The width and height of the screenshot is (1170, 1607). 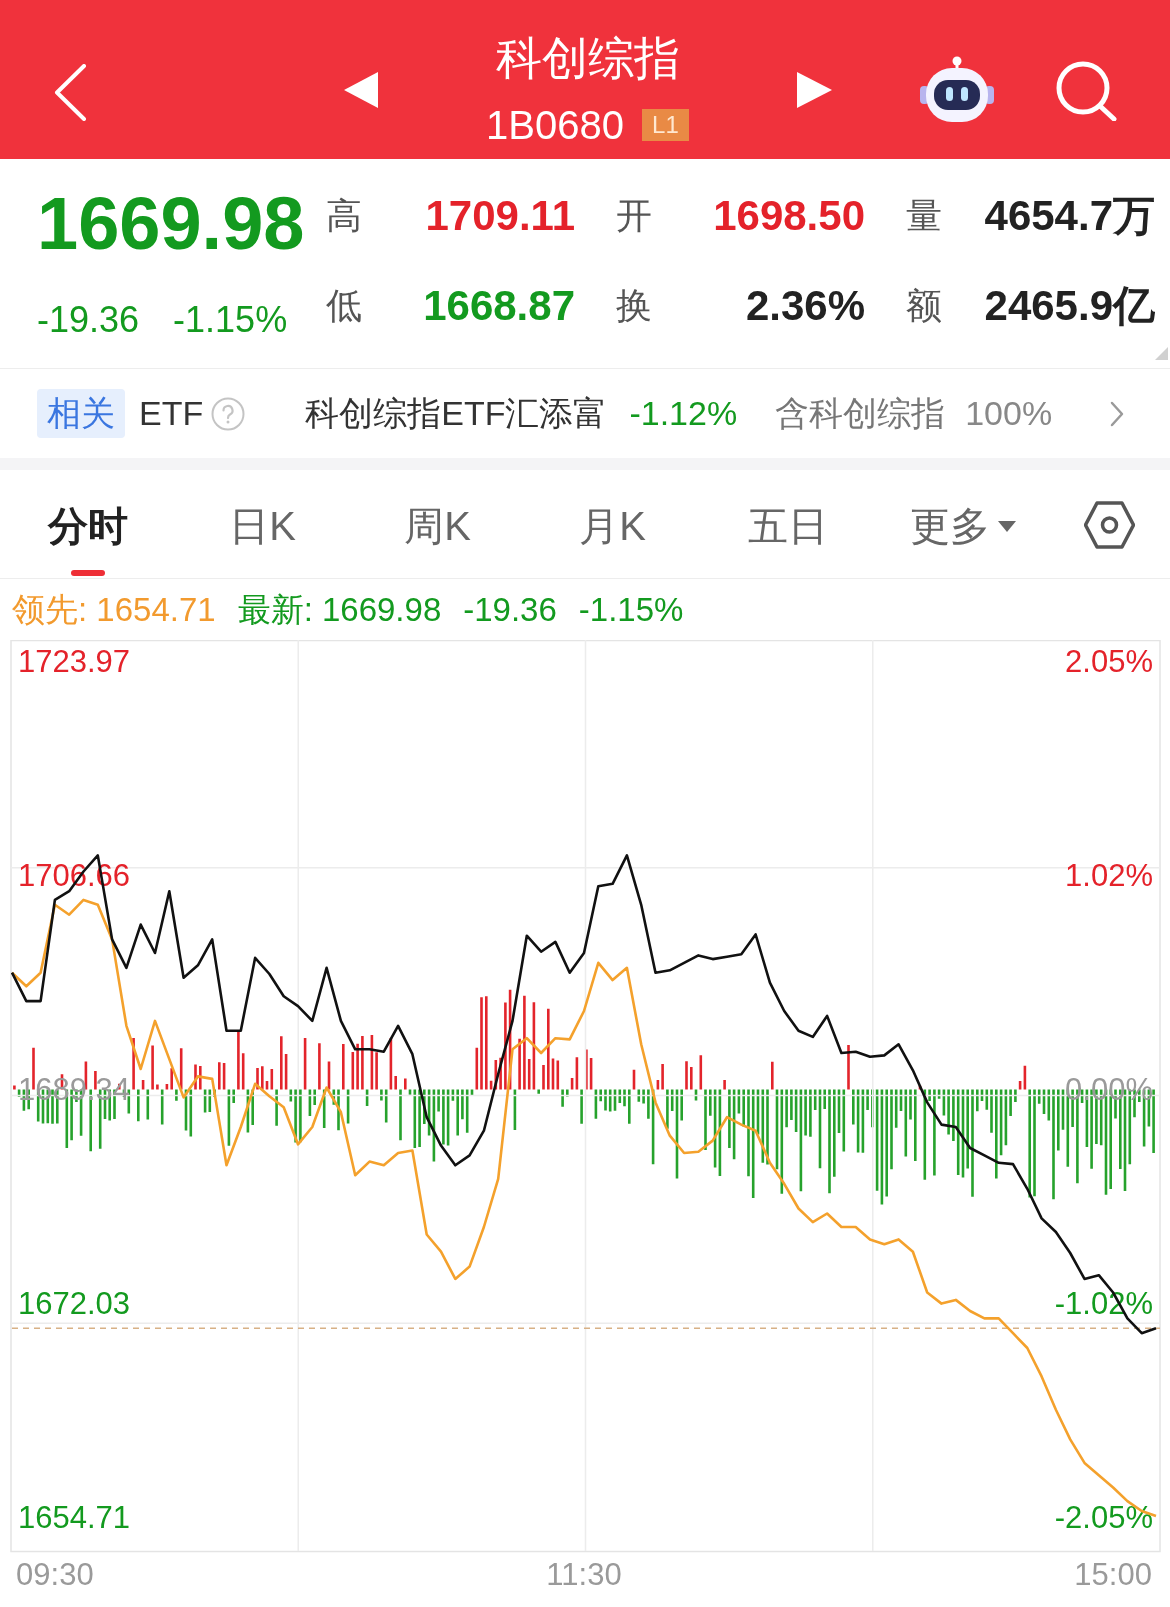 I want to click on related-tag: 相关, so click(x=81, y=413).